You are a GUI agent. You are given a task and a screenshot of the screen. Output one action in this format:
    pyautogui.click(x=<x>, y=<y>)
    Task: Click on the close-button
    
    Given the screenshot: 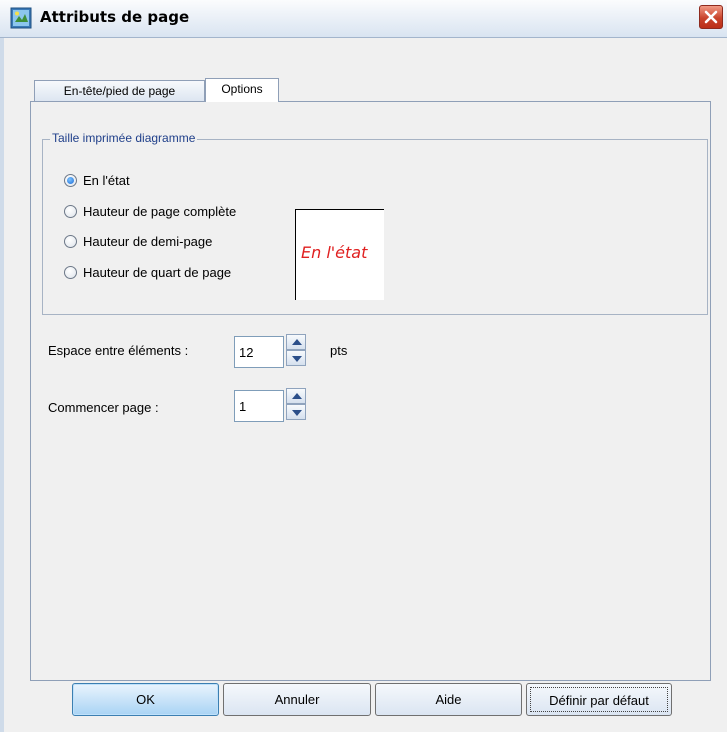 What is the action you would take?
    pyautogui.click(x=711, y=17)
    